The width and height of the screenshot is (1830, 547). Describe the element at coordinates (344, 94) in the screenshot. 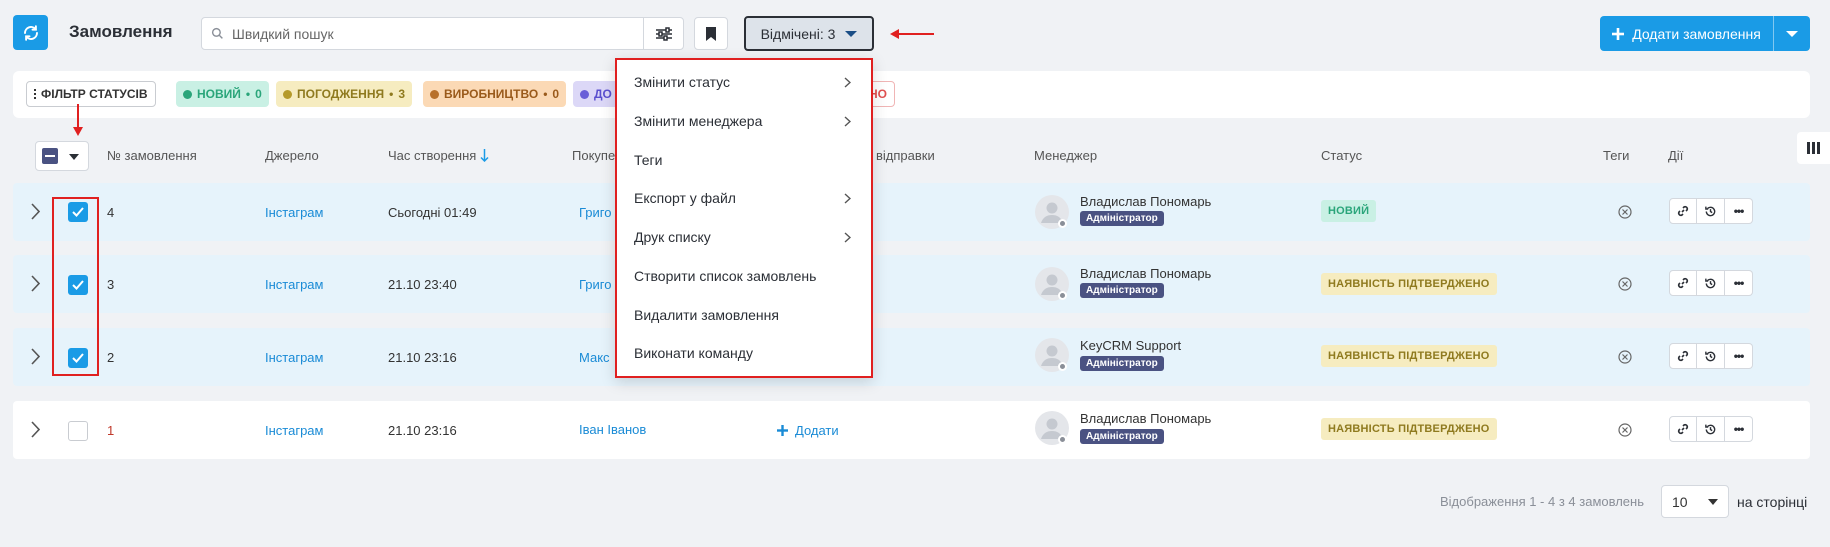

I see `status-chip-approval: ПОГОДЖЕННЯ • 3` at that location.